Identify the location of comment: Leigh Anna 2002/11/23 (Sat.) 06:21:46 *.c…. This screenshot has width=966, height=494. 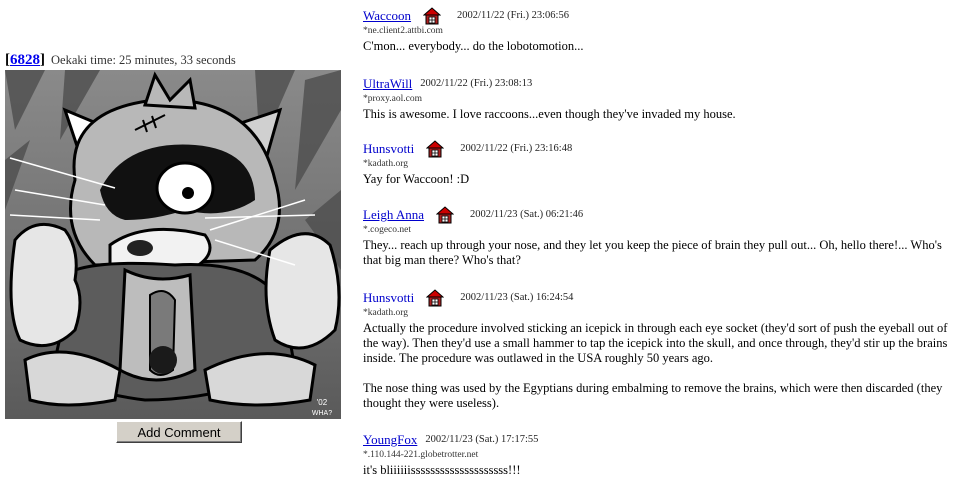
(661, 236).